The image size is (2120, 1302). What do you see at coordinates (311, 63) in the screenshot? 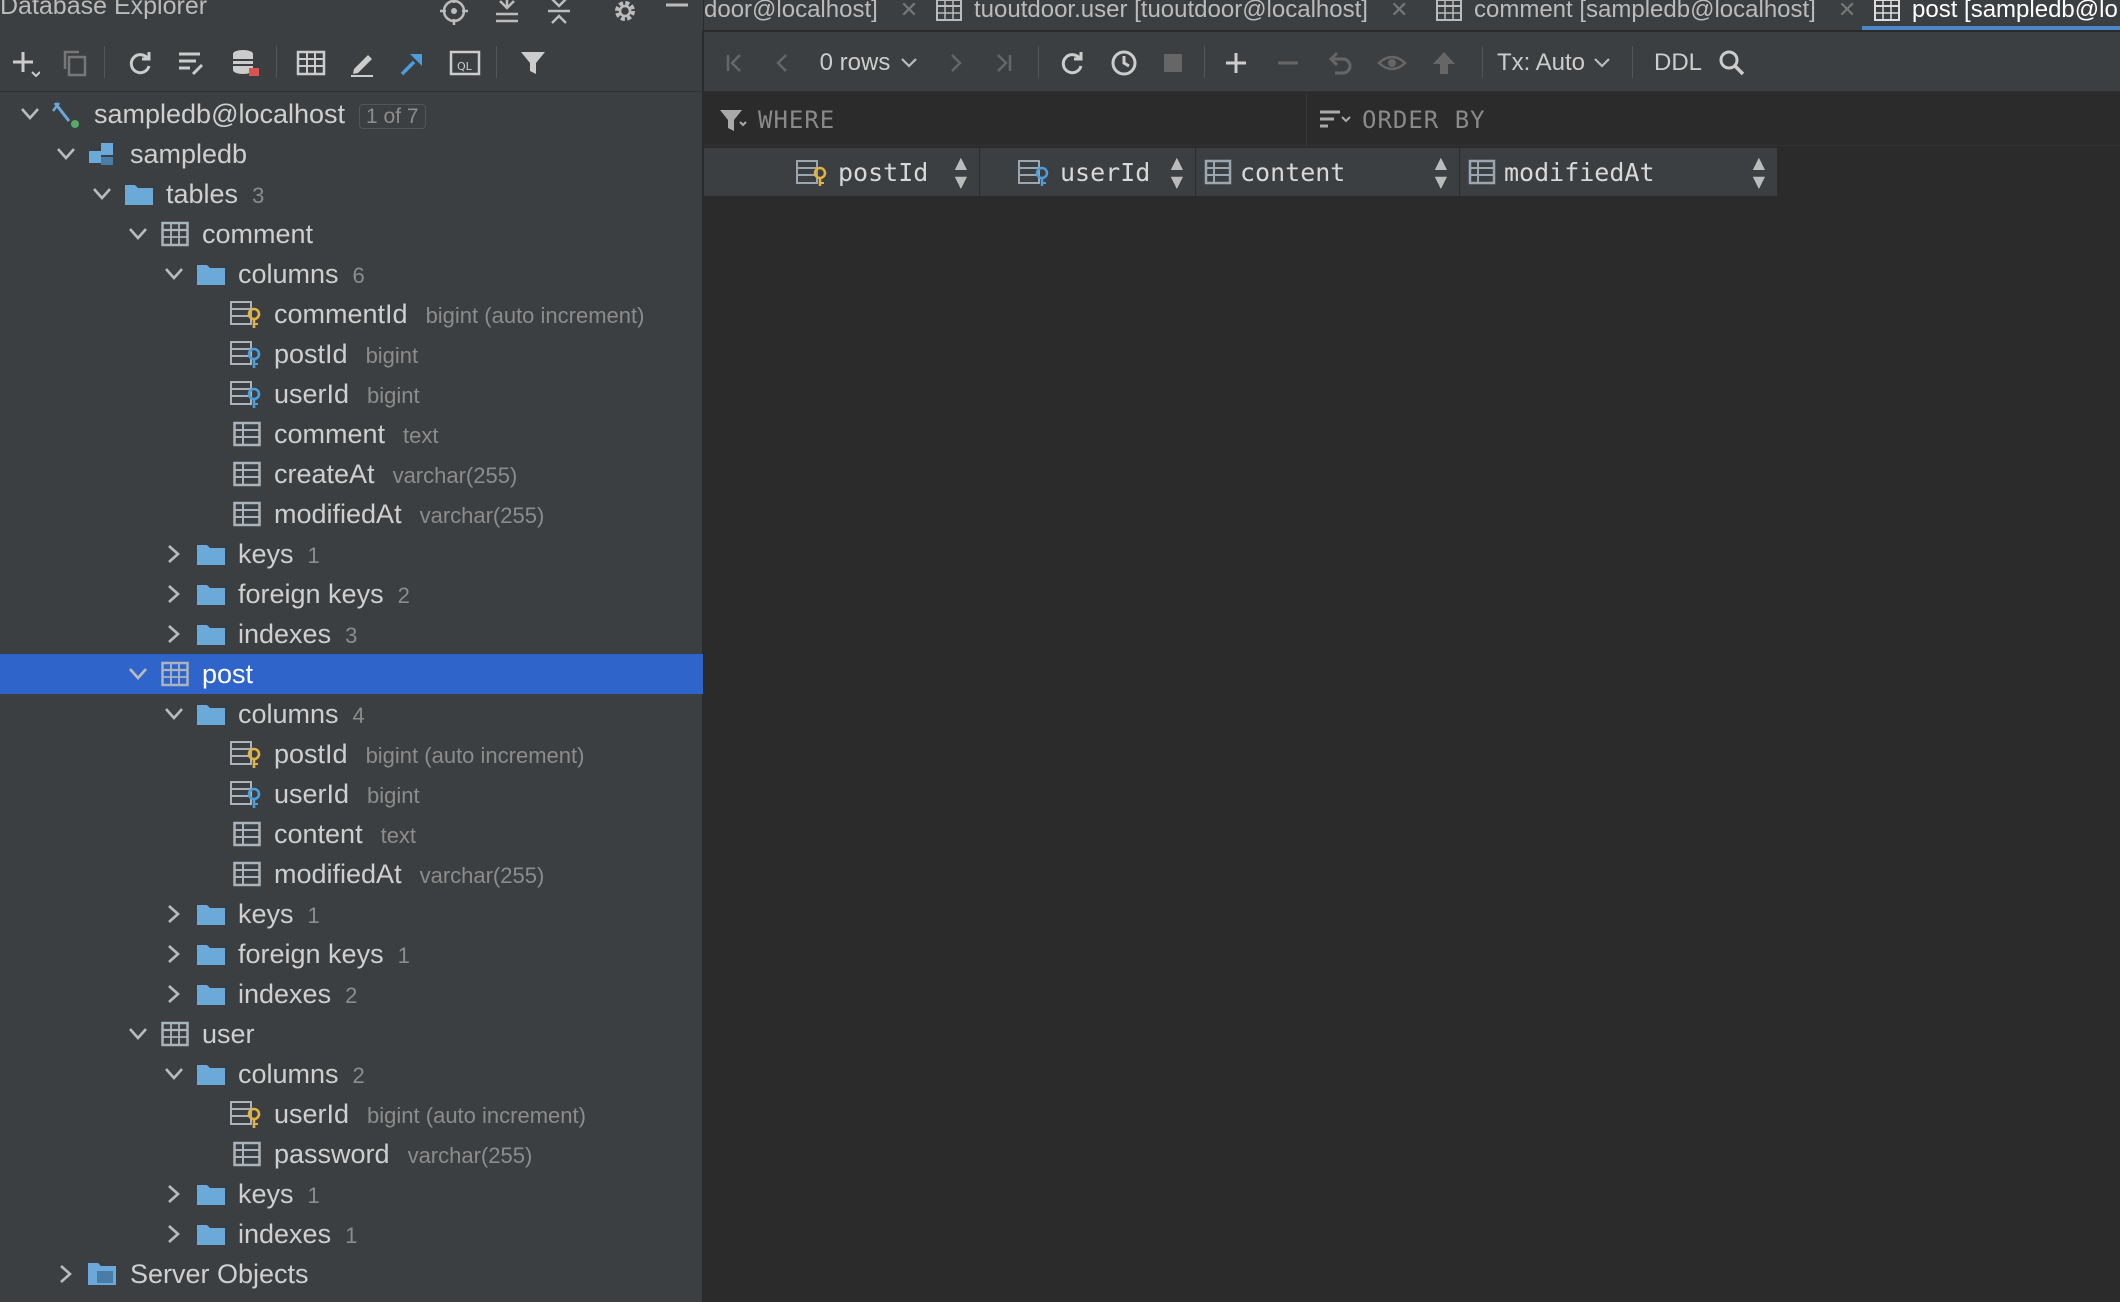
I see `table-view-icon` at bounding box center [311, 63].